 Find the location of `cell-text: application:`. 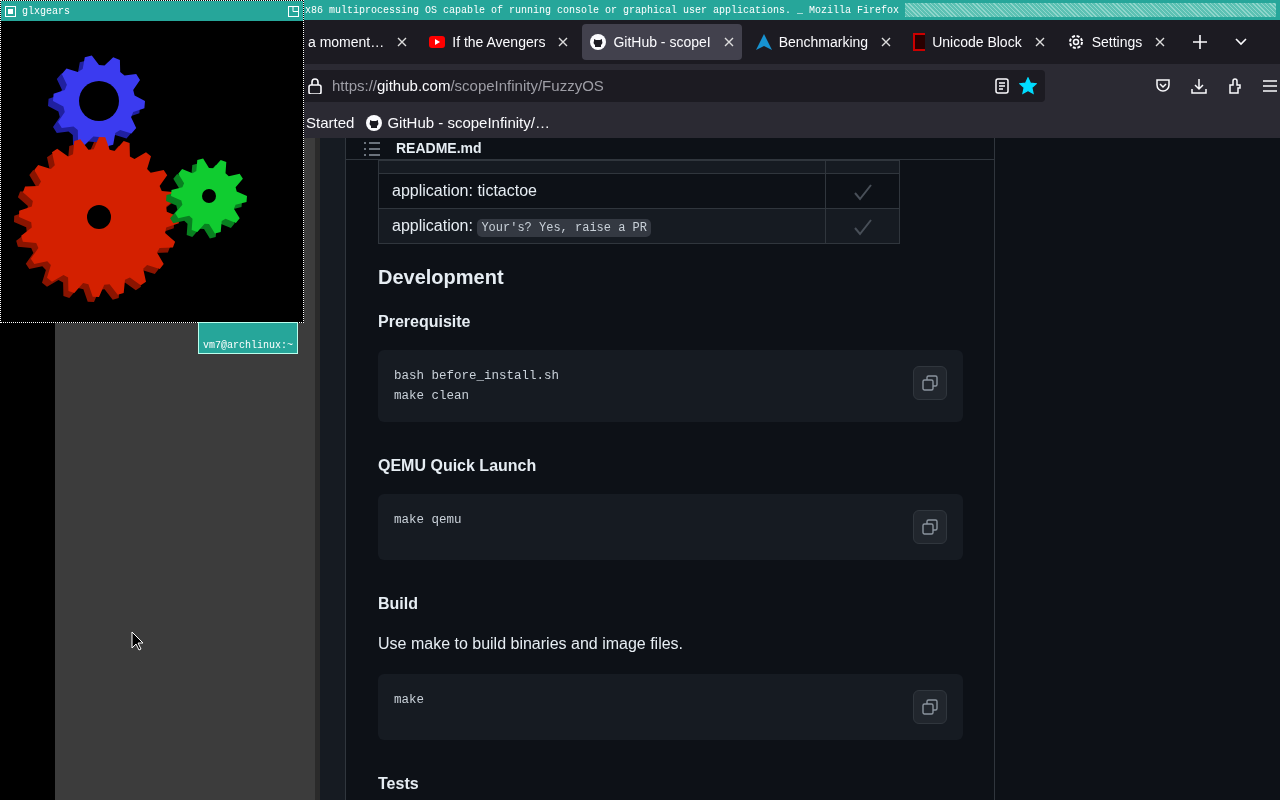

cell-text: application: is located at coordinates (433, 225).